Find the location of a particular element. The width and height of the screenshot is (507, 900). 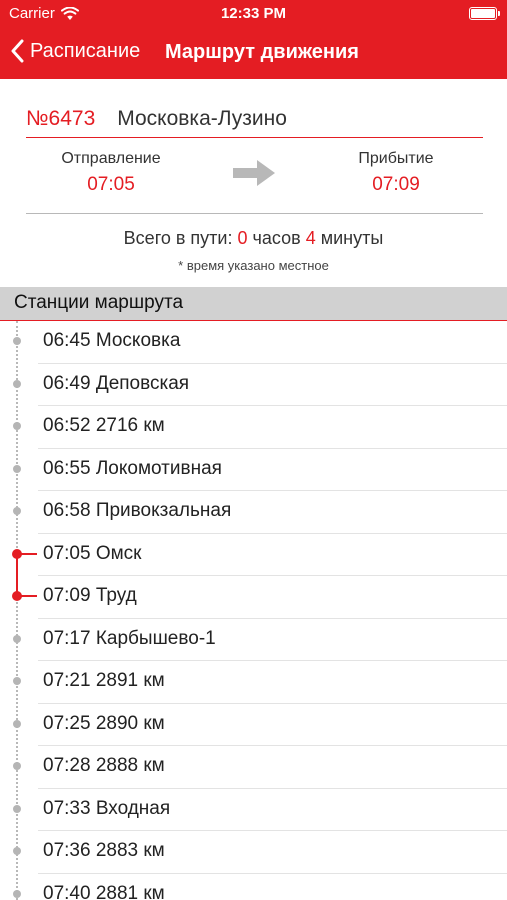

station-time: 07:25 is located at coordinates (67, 723).